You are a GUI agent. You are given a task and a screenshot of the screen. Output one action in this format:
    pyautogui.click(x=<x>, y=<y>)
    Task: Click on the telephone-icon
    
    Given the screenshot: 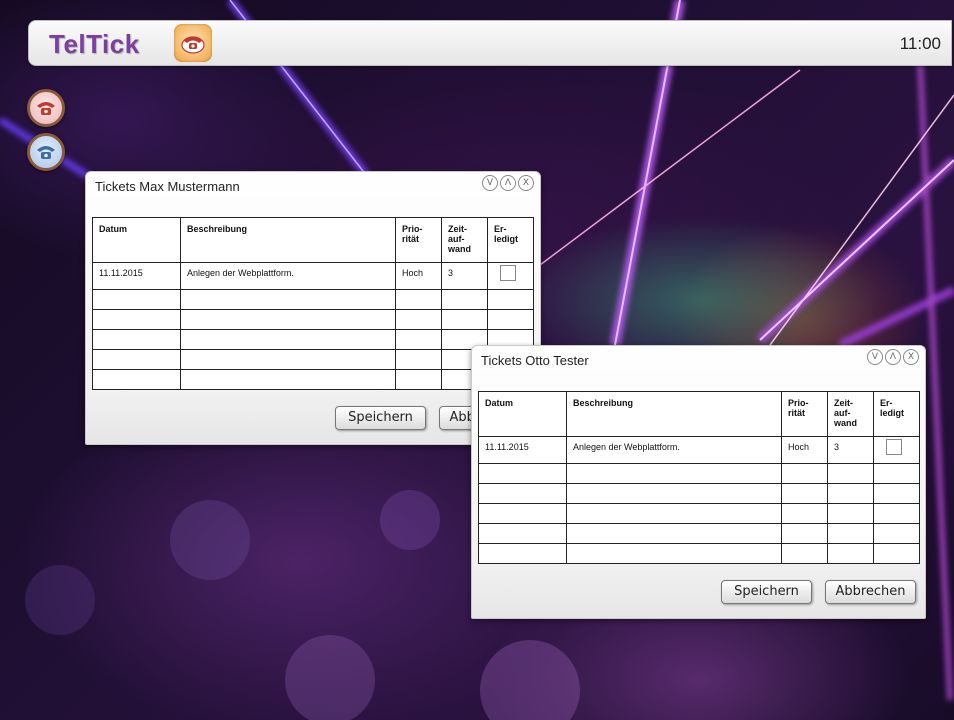 What is the action you would take?
    pyautogui.click(x=193, y=45)
    